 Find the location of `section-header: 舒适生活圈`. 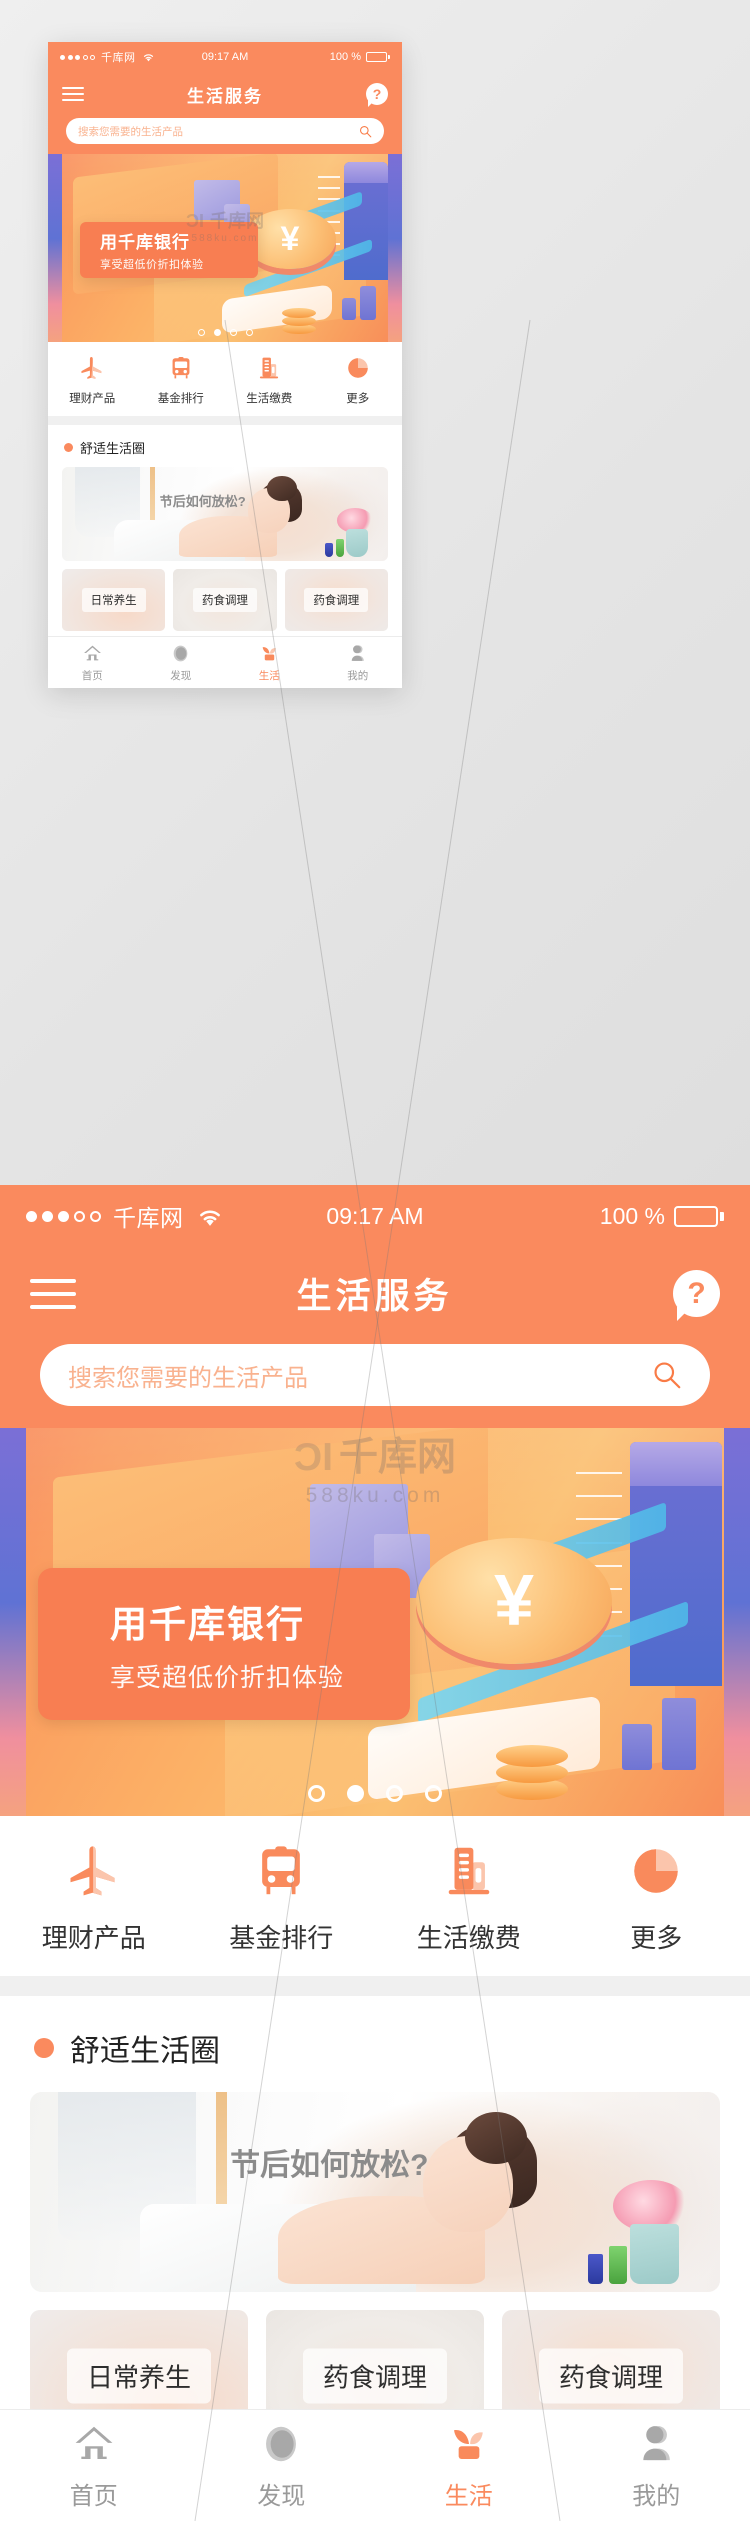

section-header: 舒适生活圈 is located at coordinates (225, 445).